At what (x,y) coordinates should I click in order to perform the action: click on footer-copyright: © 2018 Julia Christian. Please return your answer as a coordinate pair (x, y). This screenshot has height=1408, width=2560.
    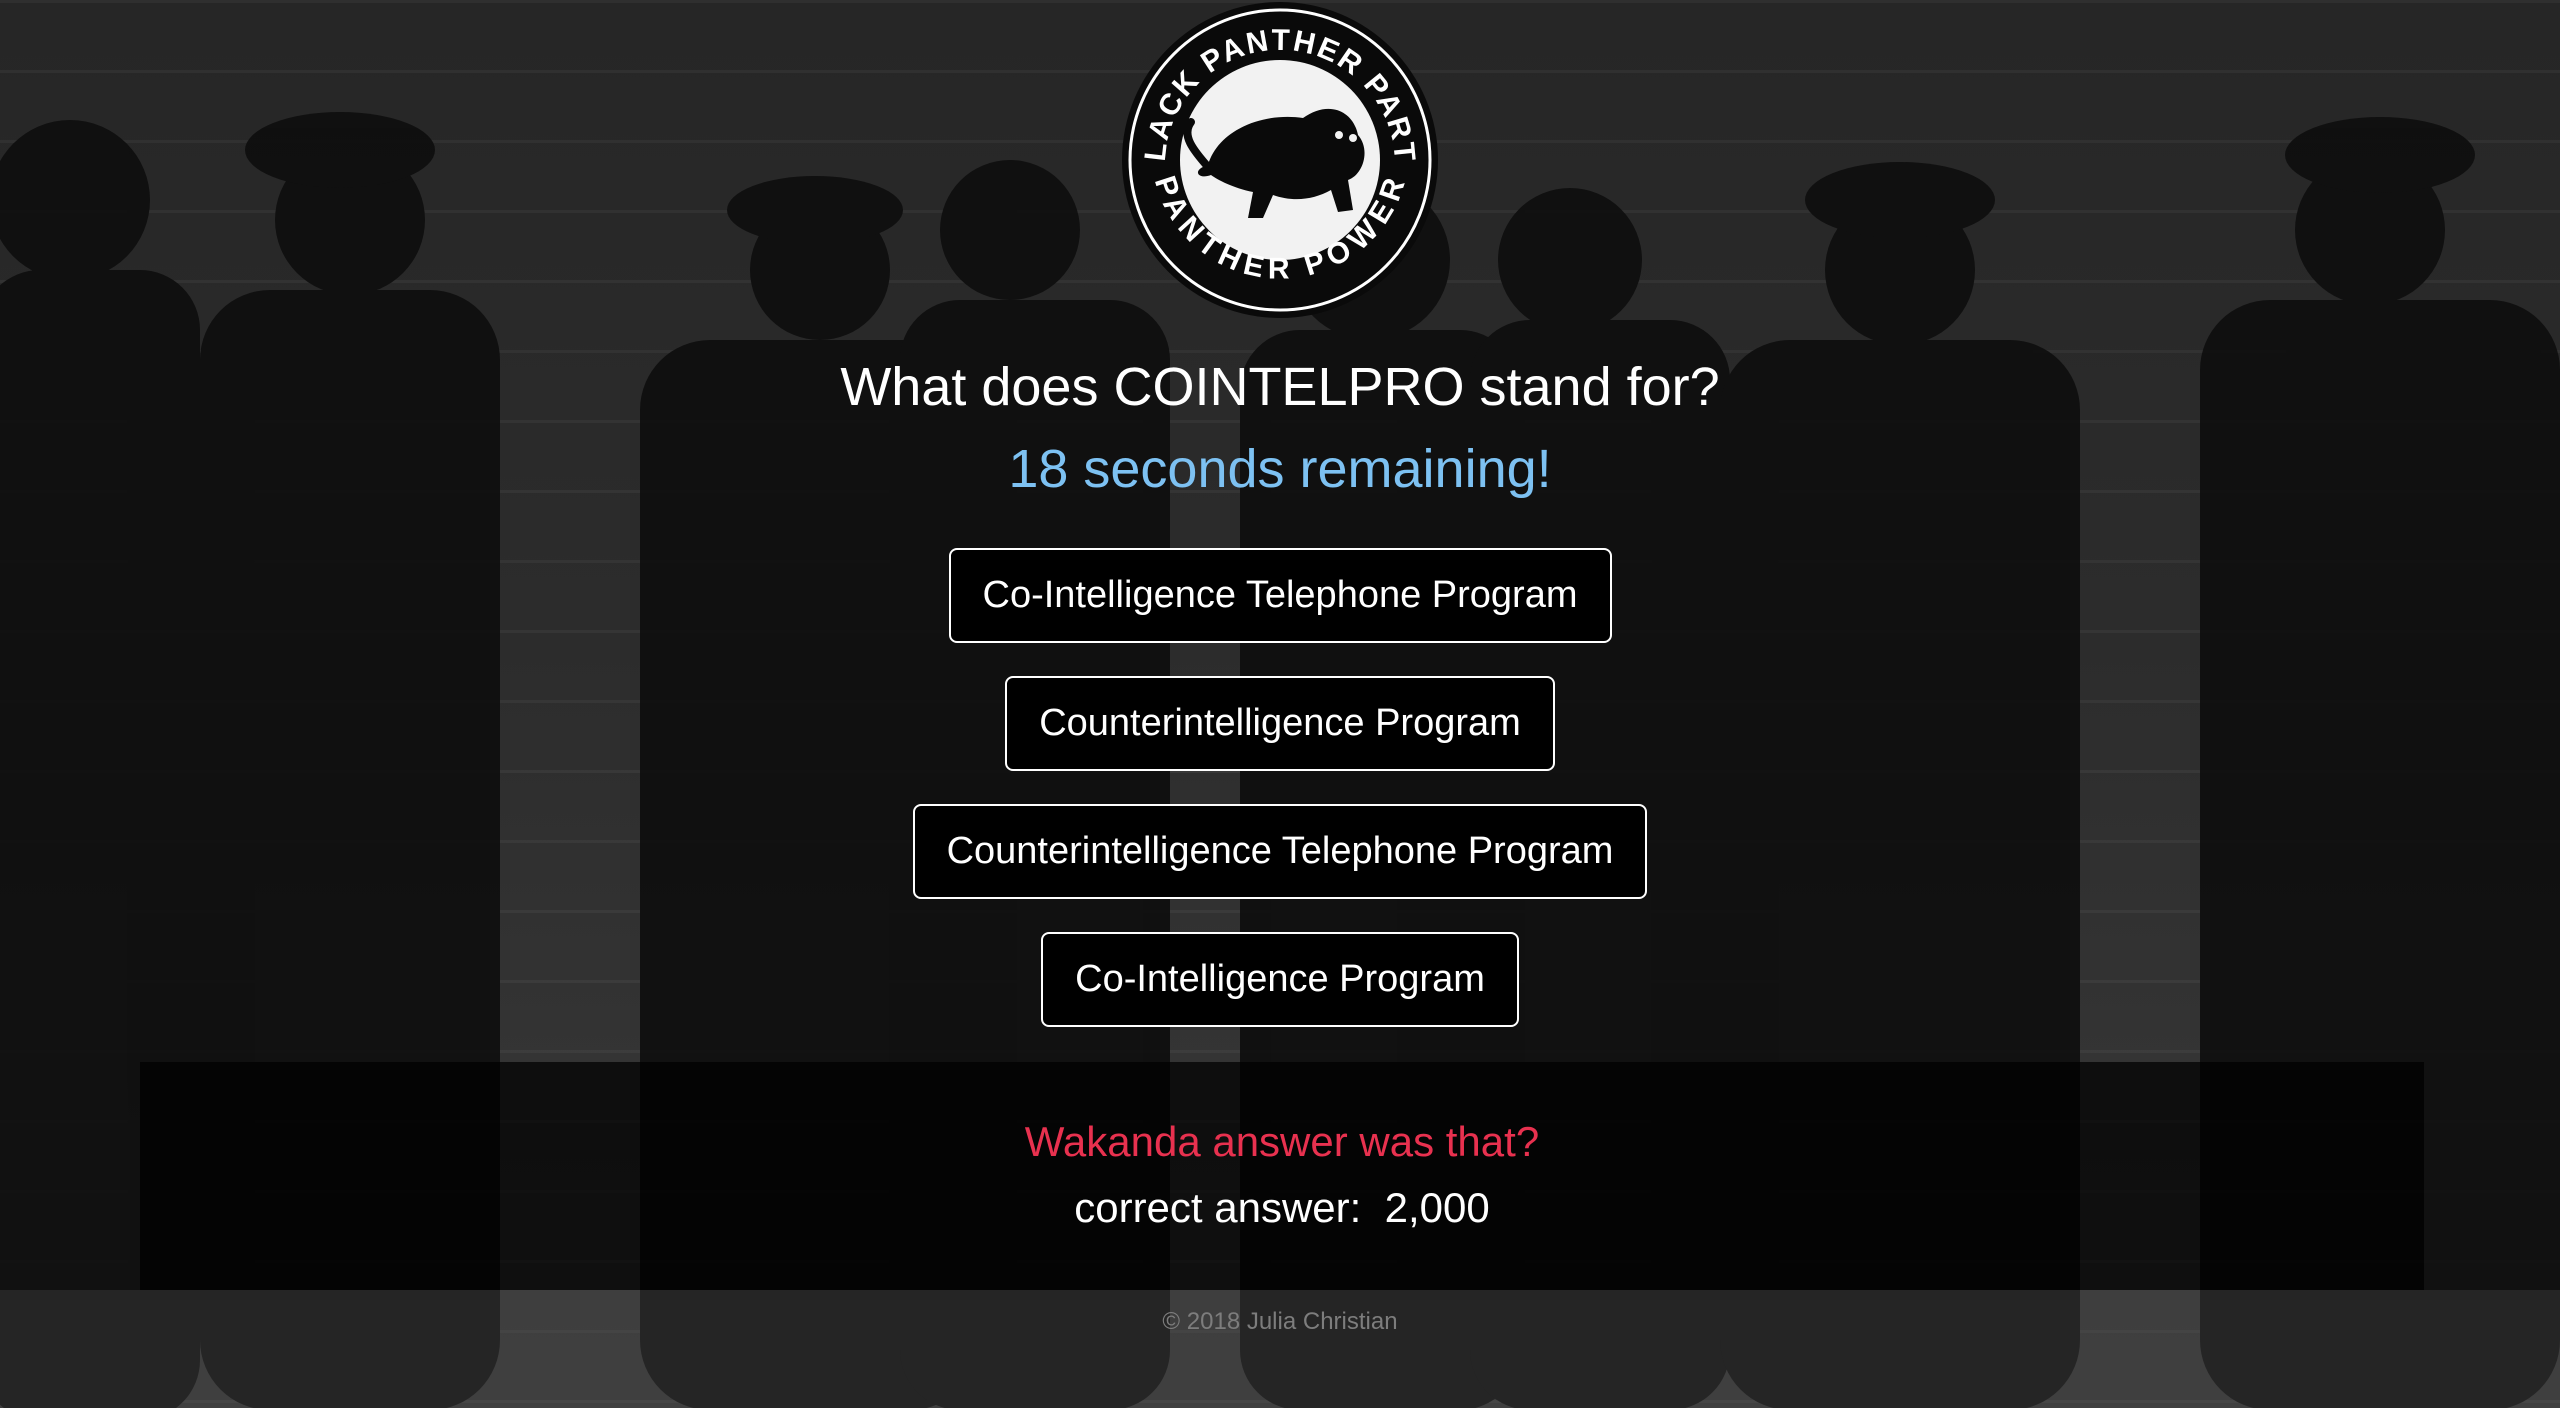
    Looking at the image, I should click on (1280, 1321).